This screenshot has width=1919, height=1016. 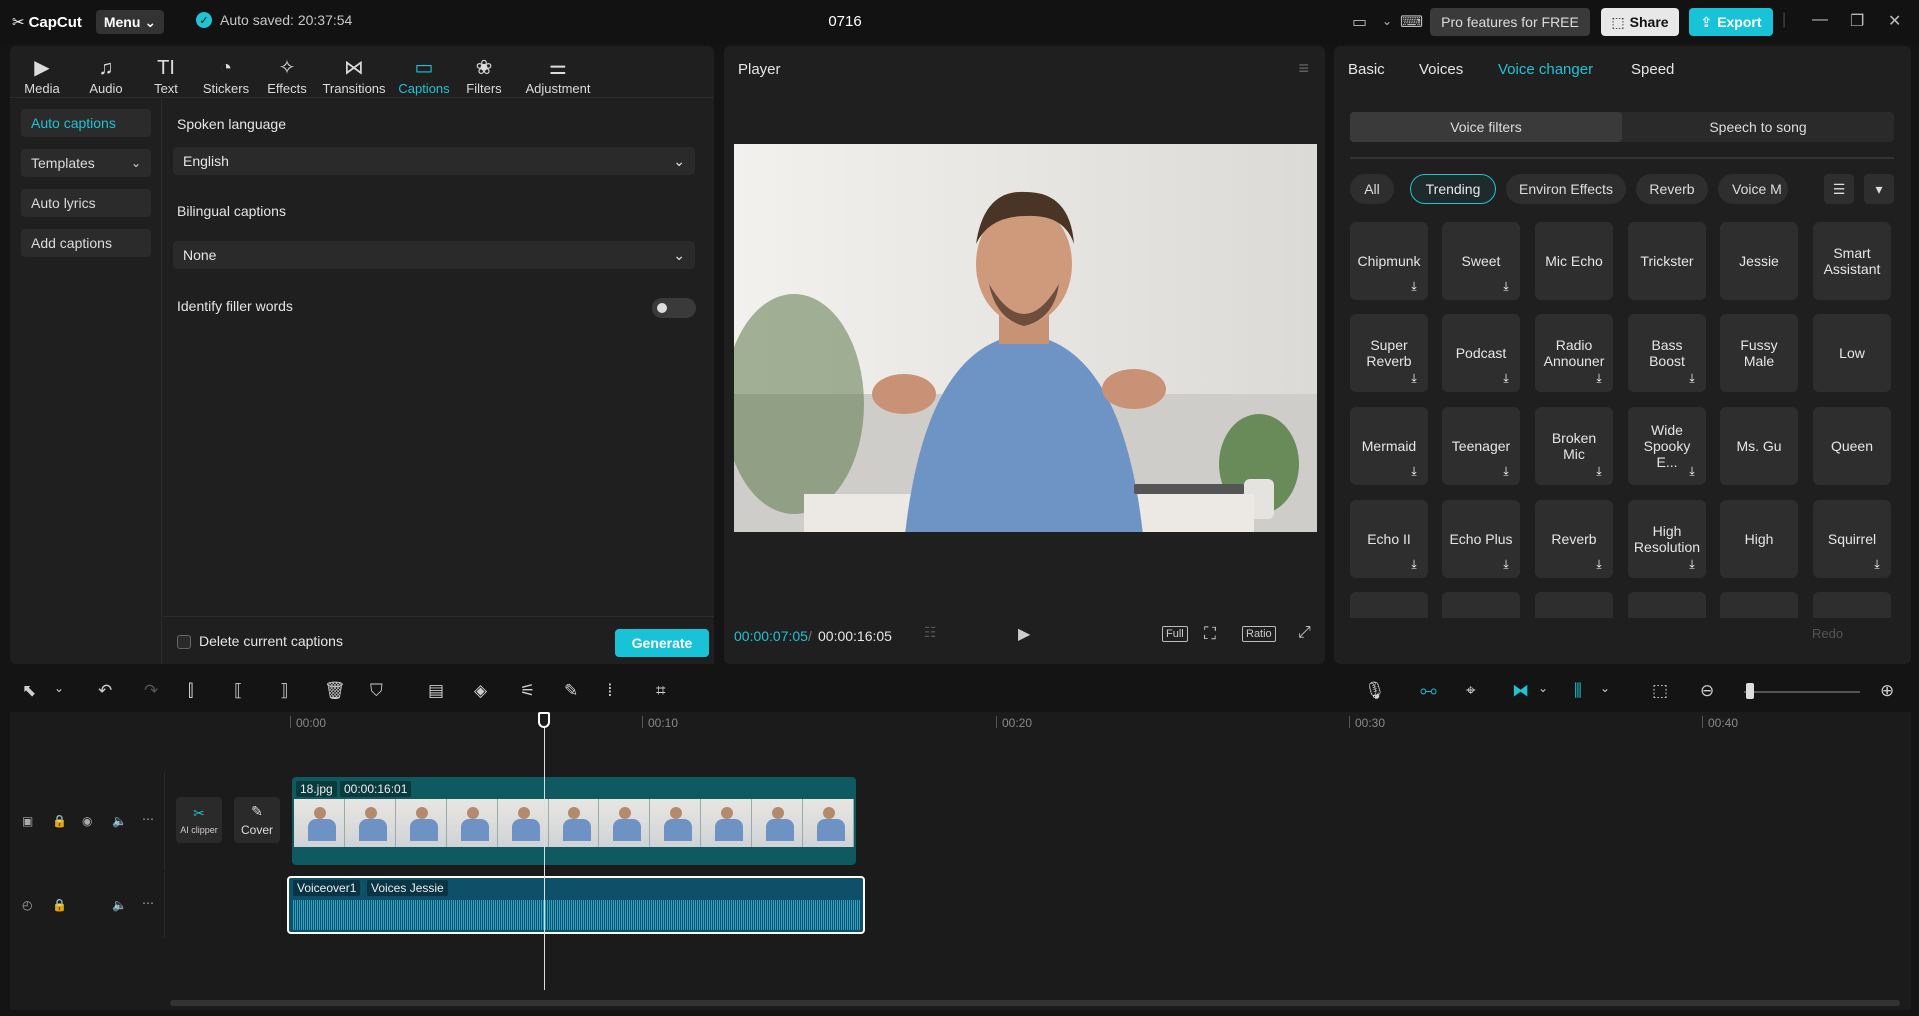 What do you see at coordinates (257, 820) in the screenshot?
I see `cover-button: ✎ Cover` at bounding box center [257, 820].